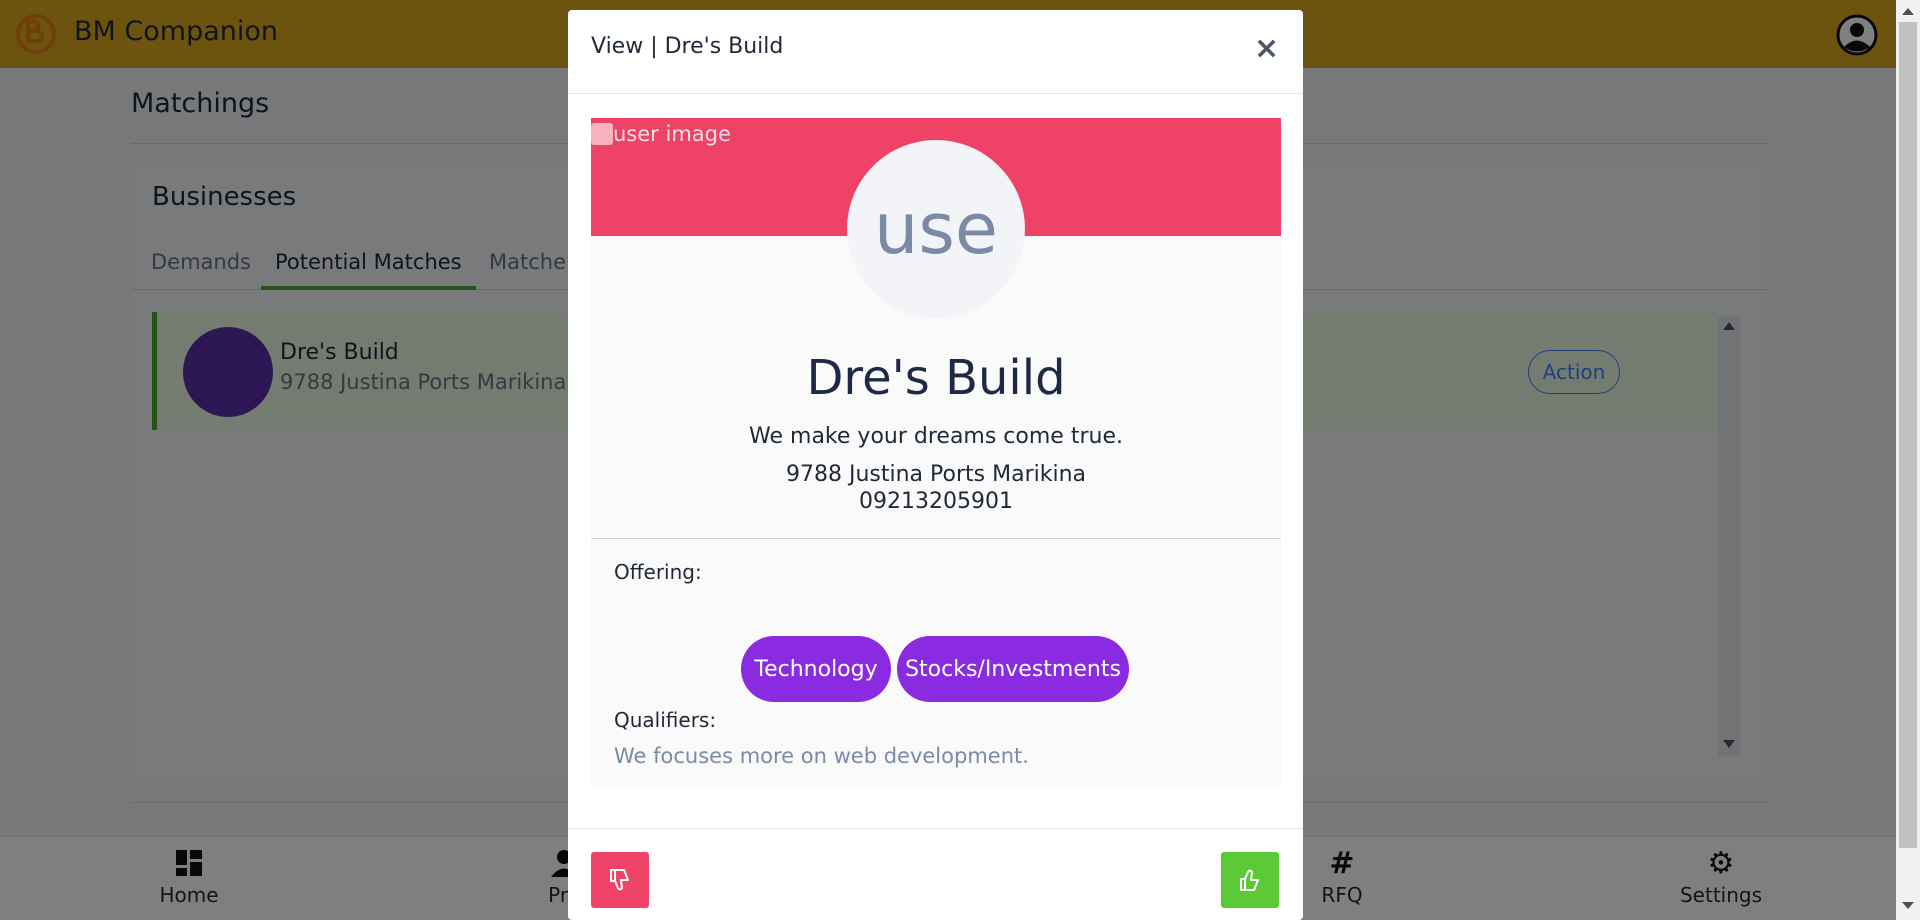 The width and height of the screenshot is (1920, 920). I want to click on like-button, so click(1250, 880).